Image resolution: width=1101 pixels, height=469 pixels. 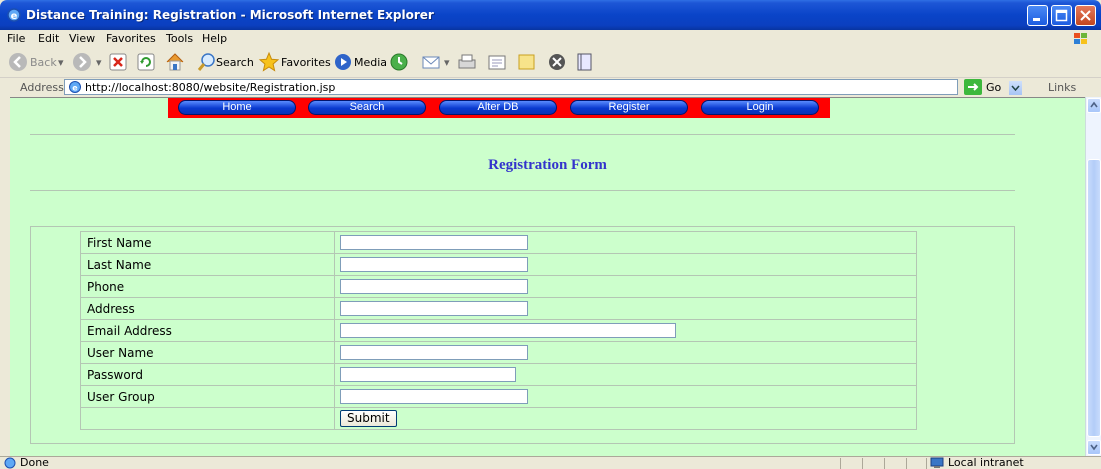 I want to click on toolbar: Back ▾ ▾ Search Favorites Media ▾, so click(x=550, y=62).